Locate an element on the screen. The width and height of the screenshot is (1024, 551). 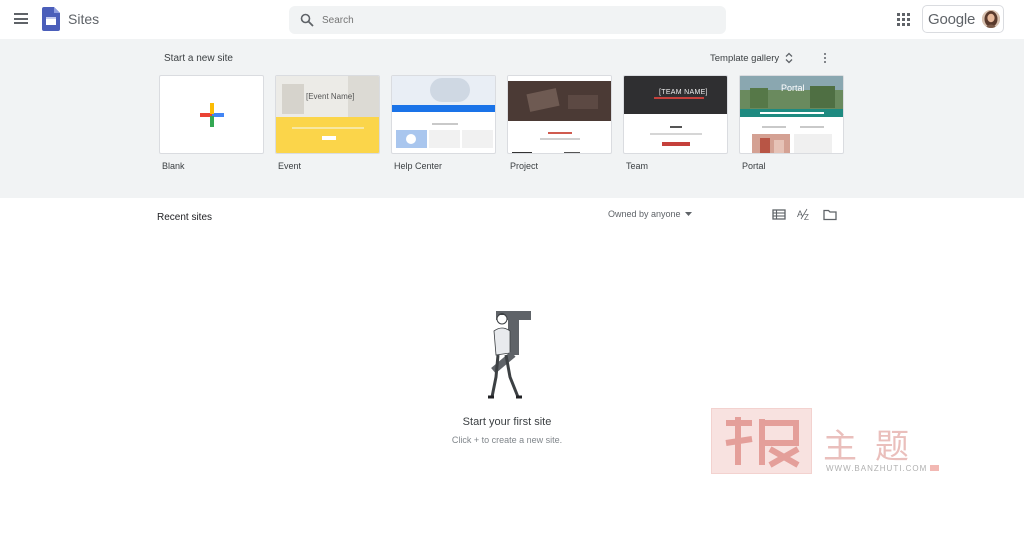
plus-icon is located at coordinates (212, 115).